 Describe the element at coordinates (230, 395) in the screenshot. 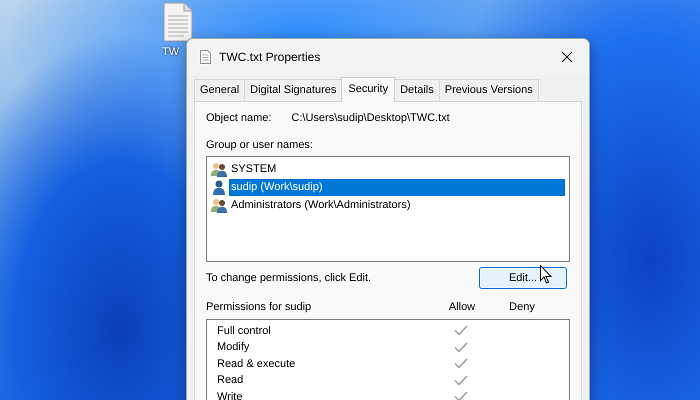

I see `permission-name: Write` at that location.